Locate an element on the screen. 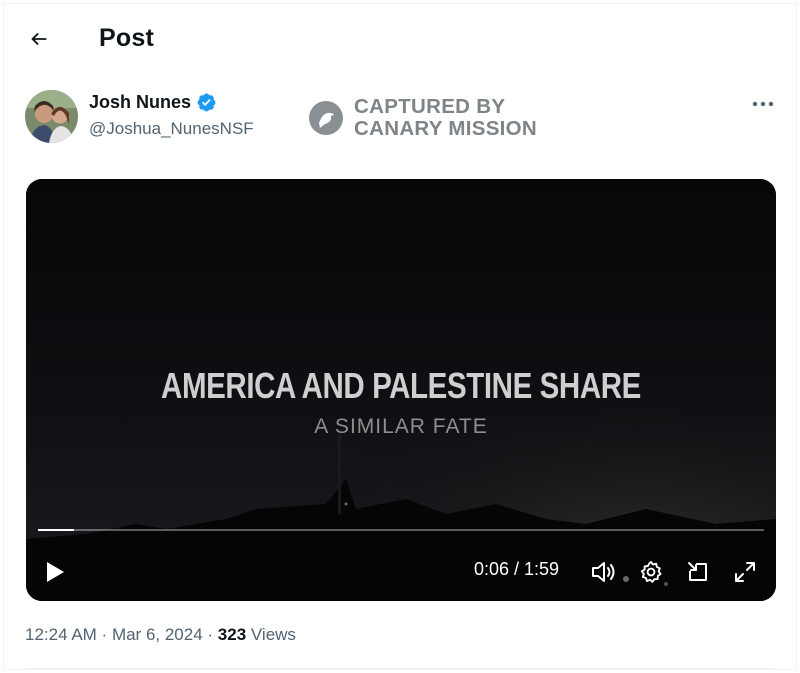  views-label-text: Views is located at coordinates (273, 634).